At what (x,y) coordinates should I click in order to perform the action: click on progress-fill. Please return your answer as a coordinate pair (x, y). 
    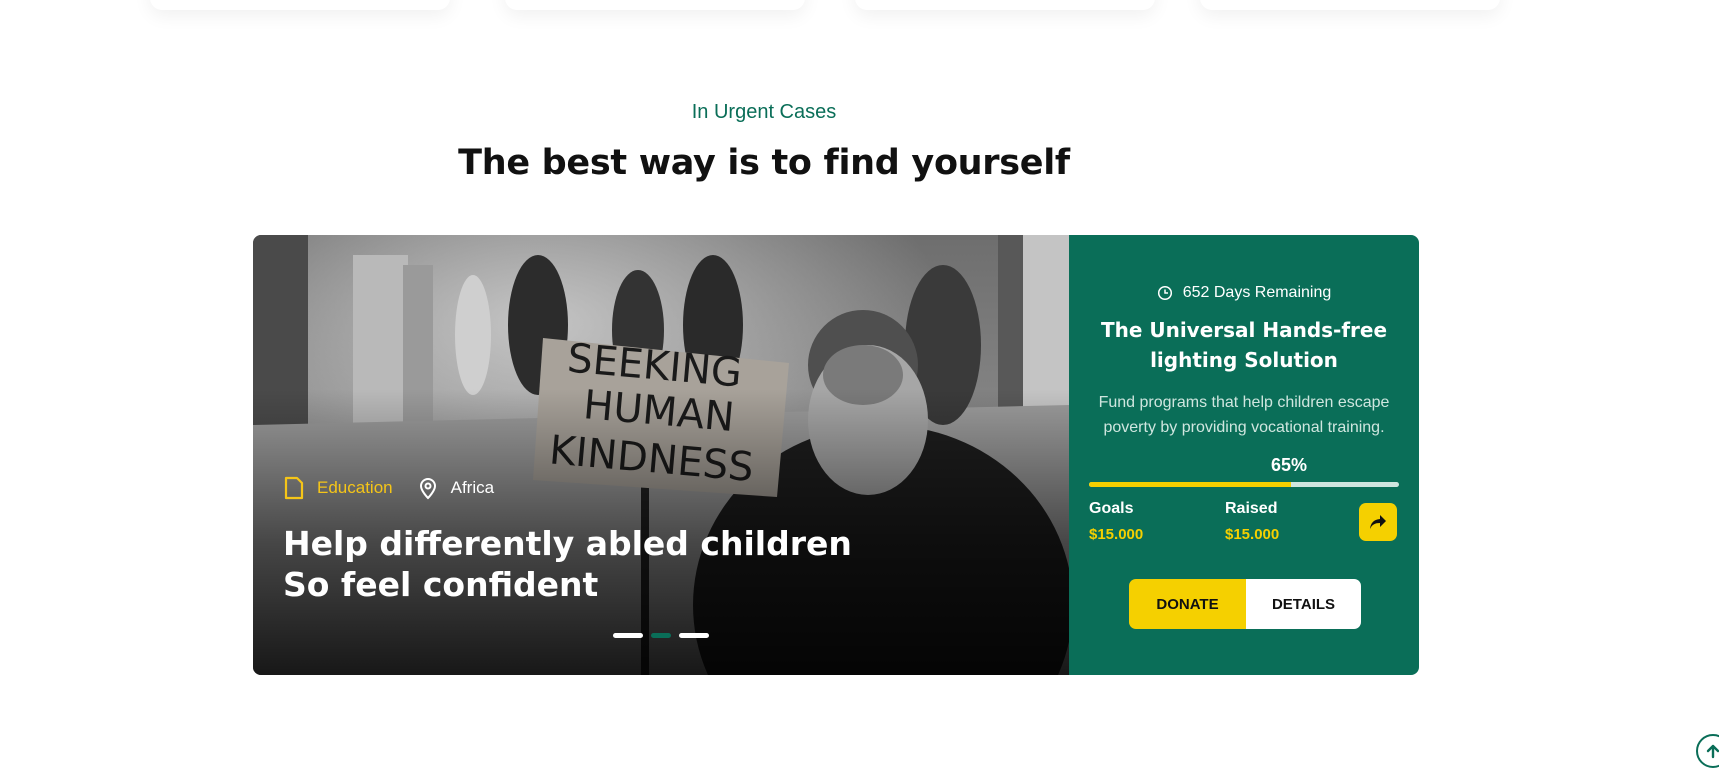
    Looking at the image, I should click on (1190, 484).